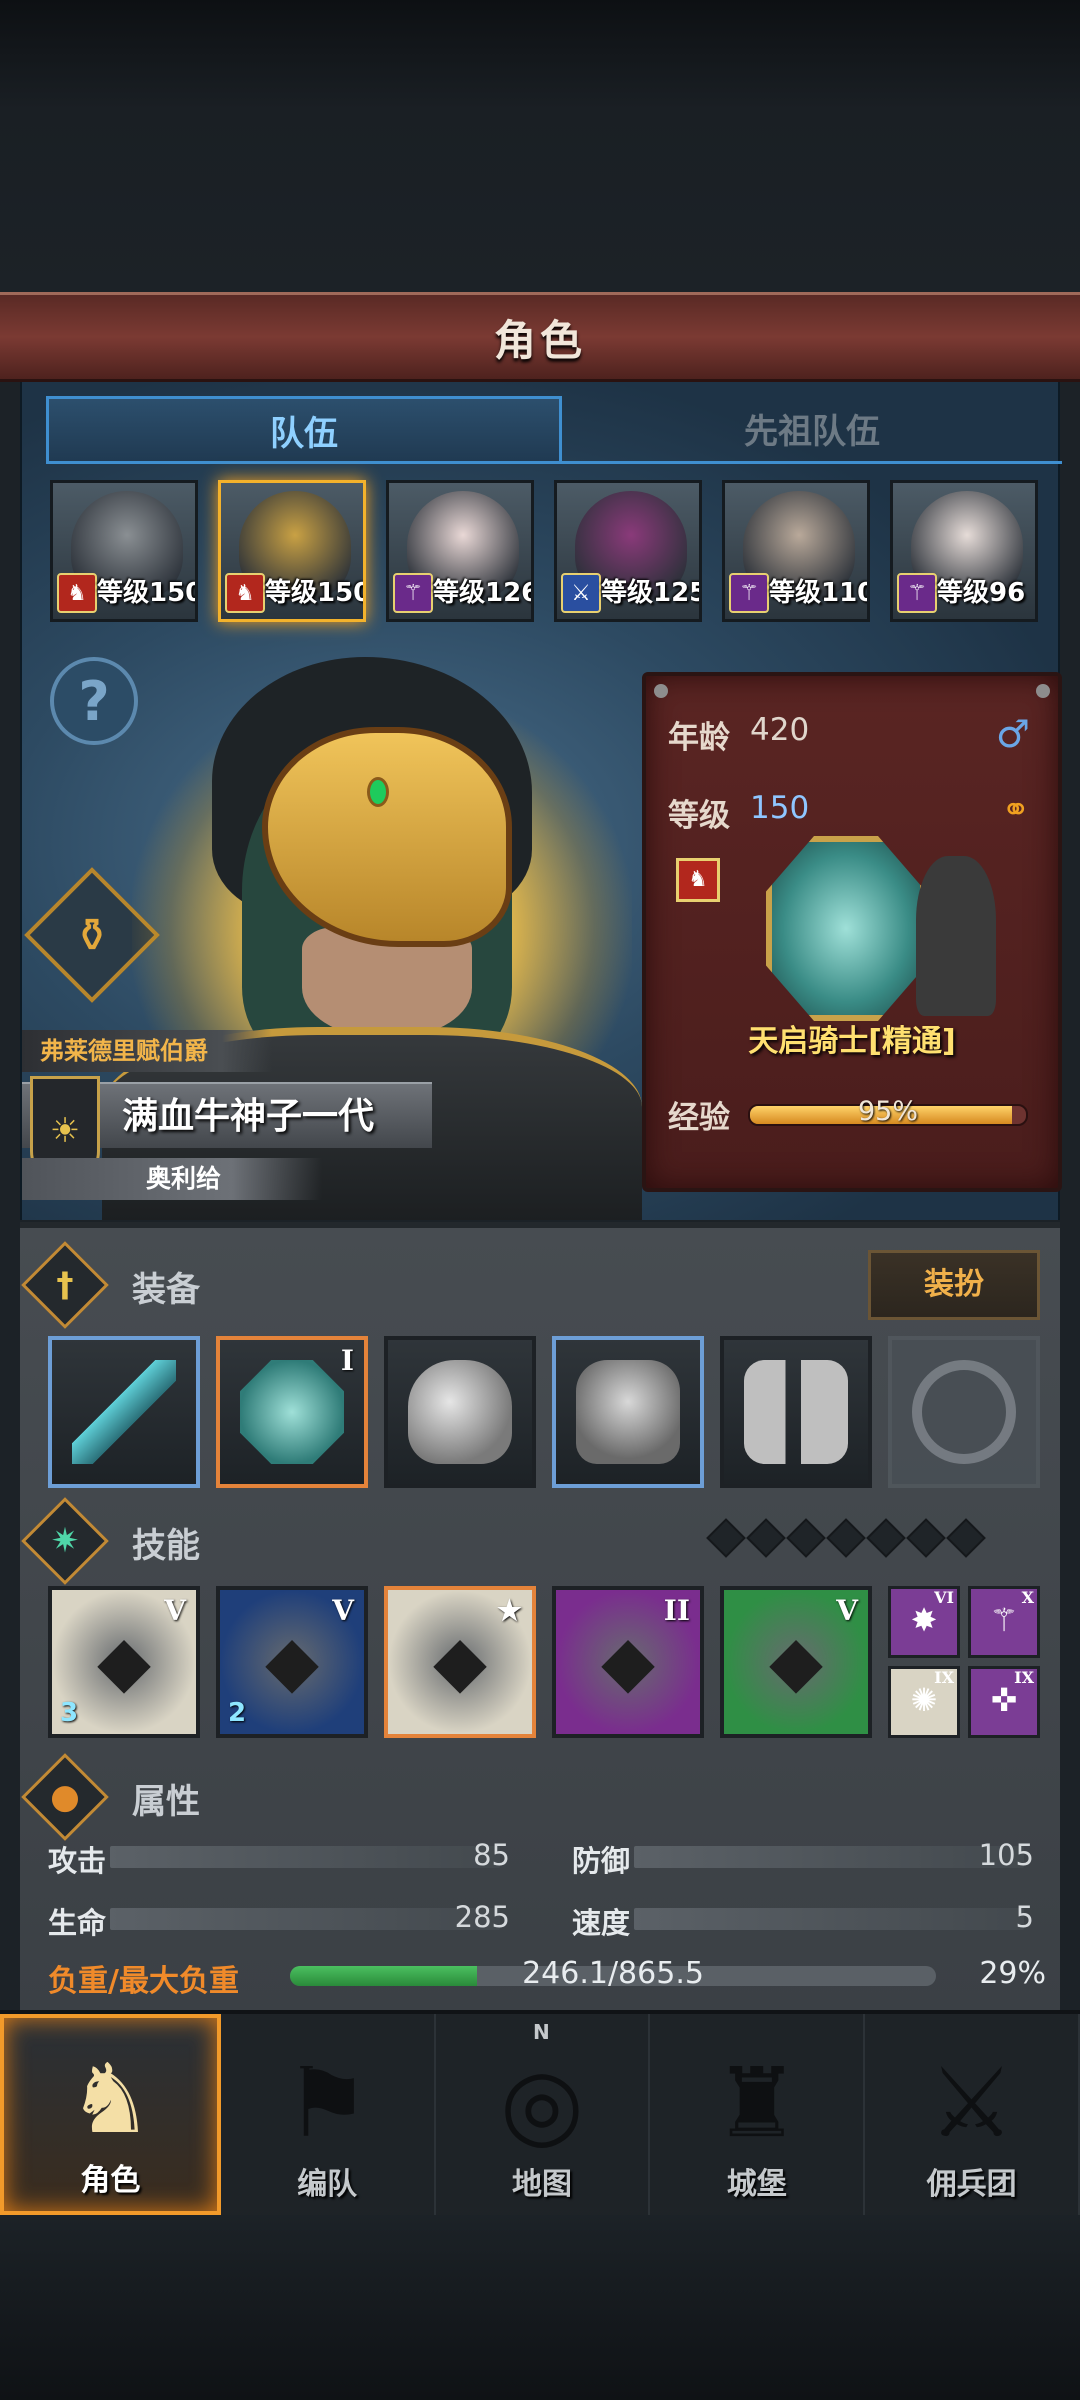  Describe the element at coordinates (613, 1973) in the screenshot. I see `load-value: 246.1/865.5` at that location.